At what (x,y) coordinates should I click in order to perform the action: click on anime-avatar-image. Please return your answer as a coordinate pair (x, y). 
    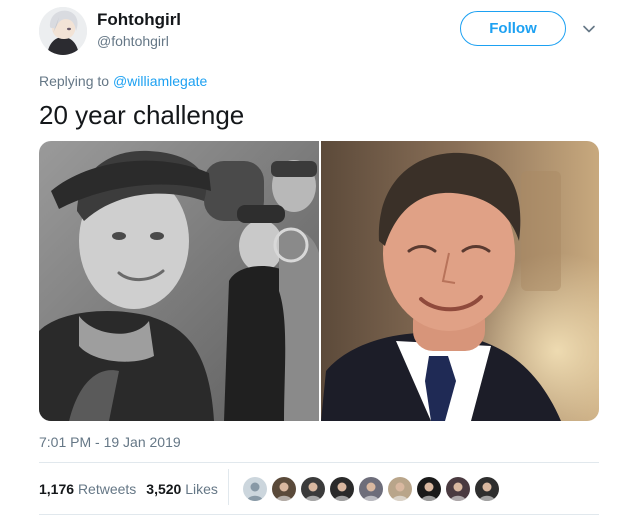
    Looking at the image, I should click on (63, 31).